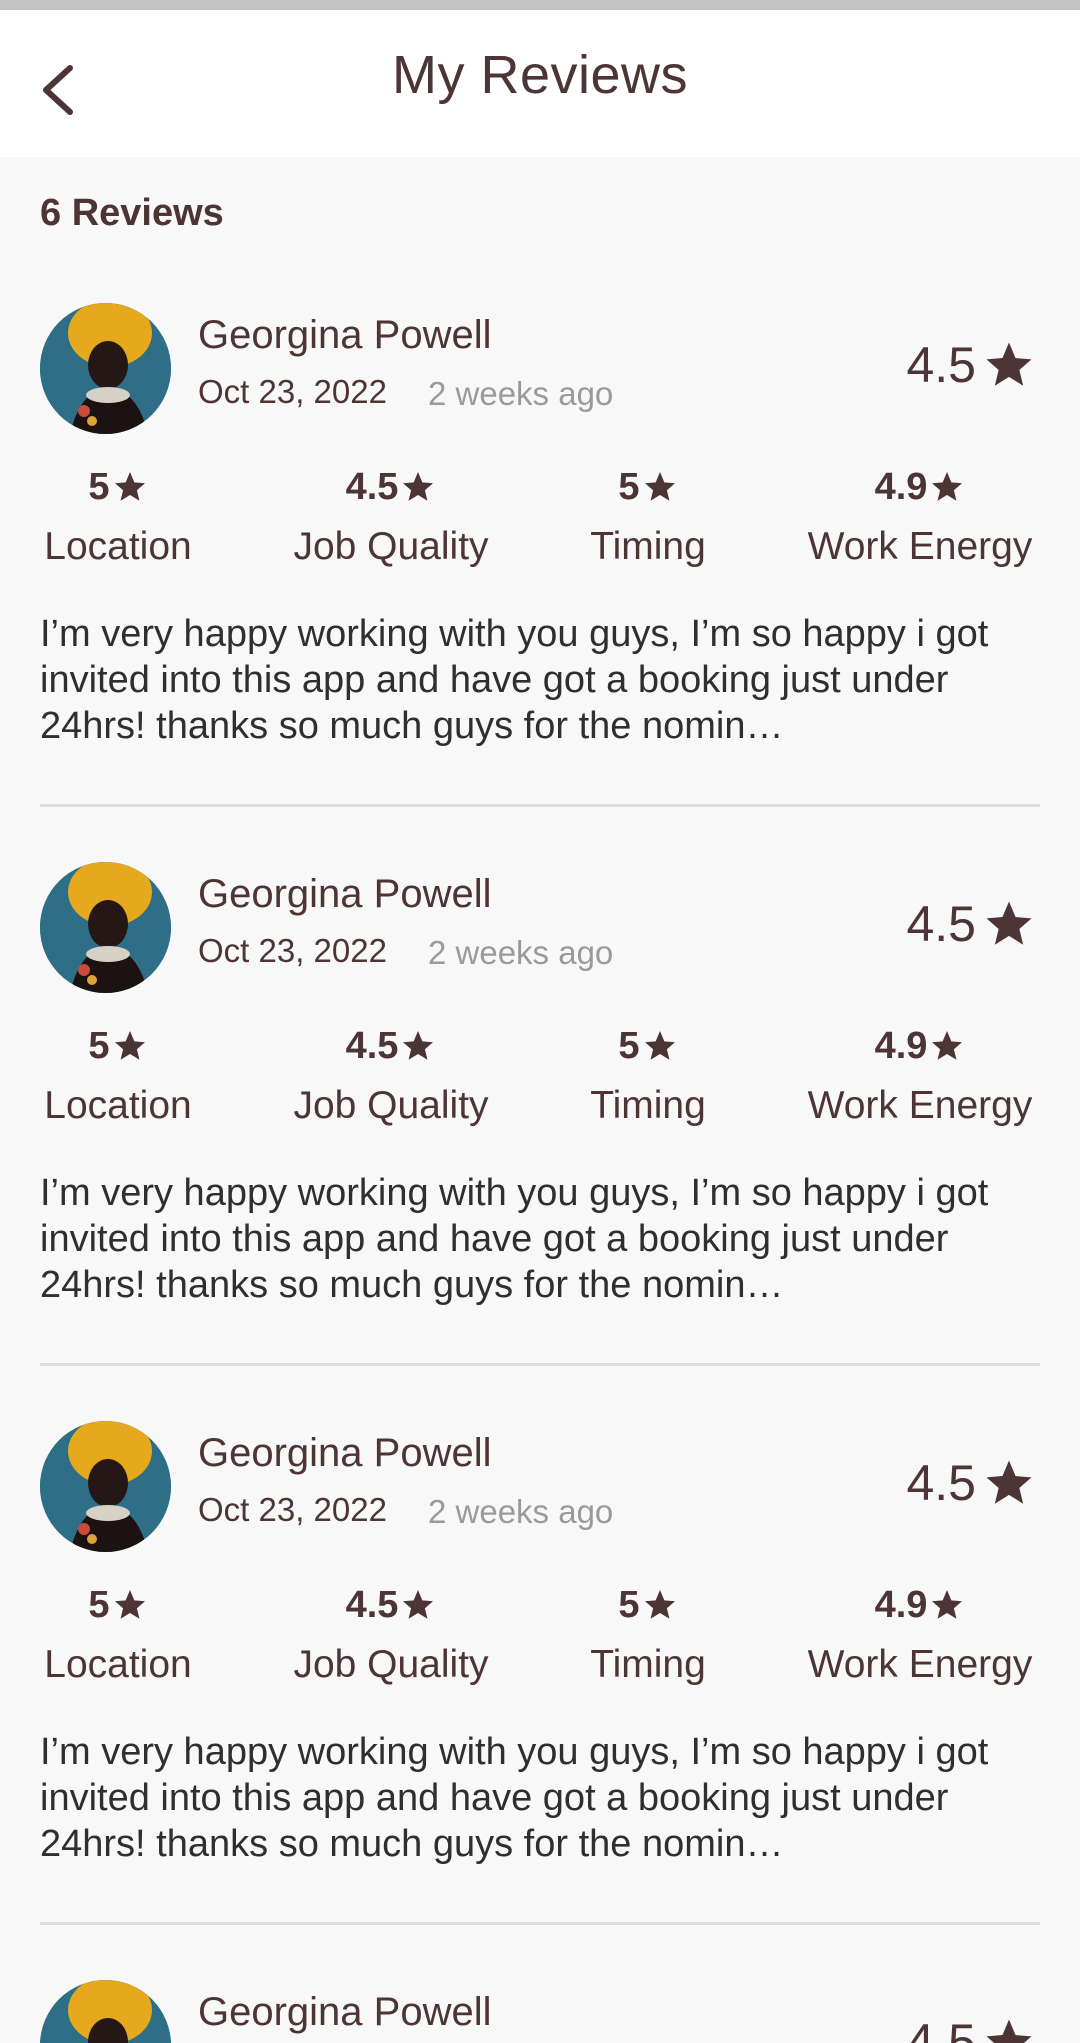 This screenshot has width=1080, height=2043. What do you see at coordinates (540, 5) in the screenshot?
I see `status-bar-strip` at bounding box center [540, 5].